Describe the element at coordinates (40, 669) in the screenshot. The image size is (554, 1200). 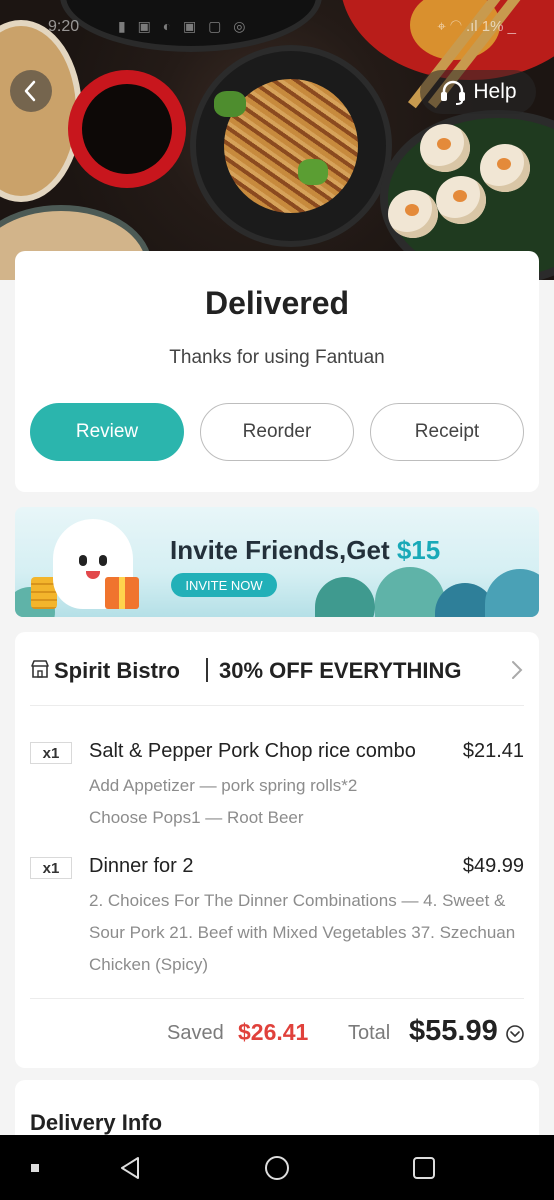
I see `store-icon` at that location.